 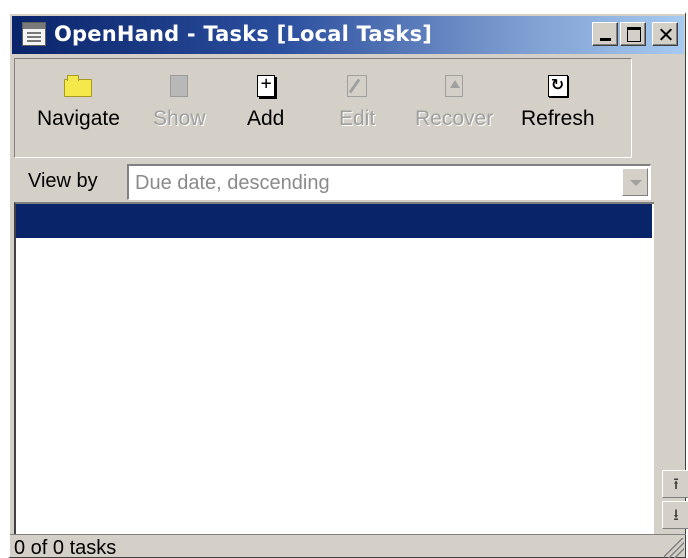 What do you see at coordinates (675, 515) in the screenshot?
I see `scroll-down-button: ⭳` at bounding box center [675, 515].